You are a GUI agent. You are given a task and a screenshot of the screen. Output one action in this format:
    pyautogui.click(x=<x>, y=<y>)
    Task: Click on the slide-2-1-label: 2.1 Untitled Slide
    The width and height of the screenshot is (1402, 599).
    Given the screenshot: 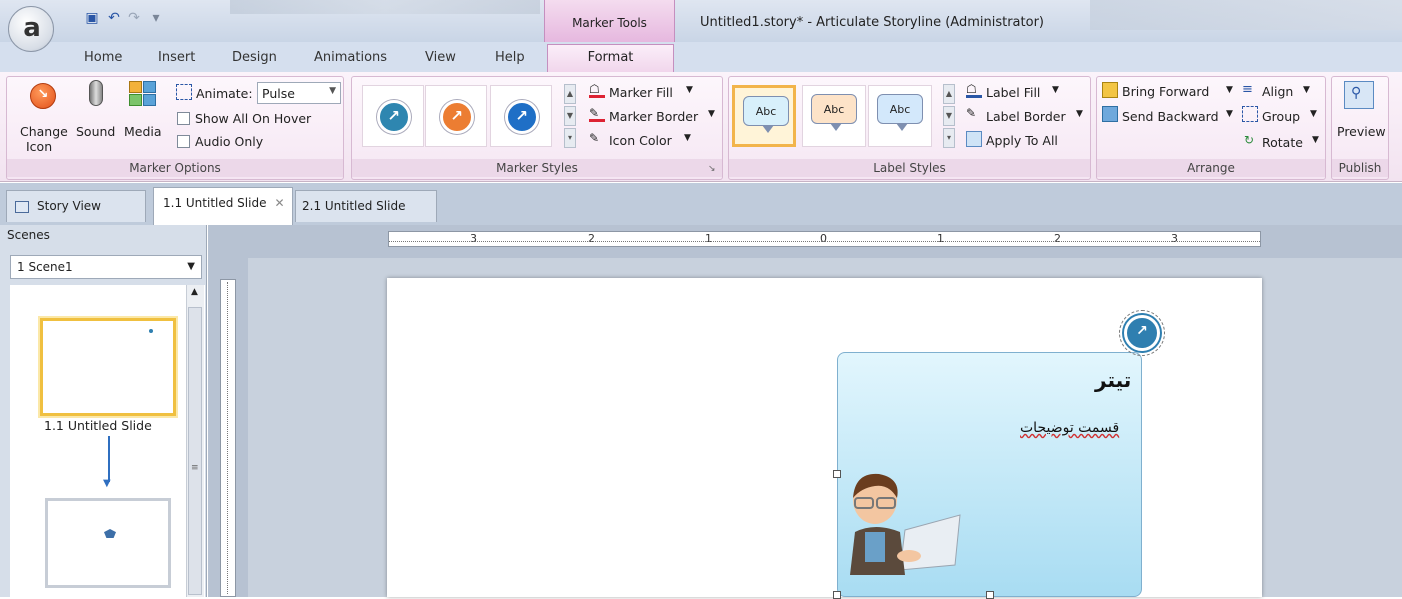 What is the action you would take?
    pyautogui.click(x=354, y=206)
    